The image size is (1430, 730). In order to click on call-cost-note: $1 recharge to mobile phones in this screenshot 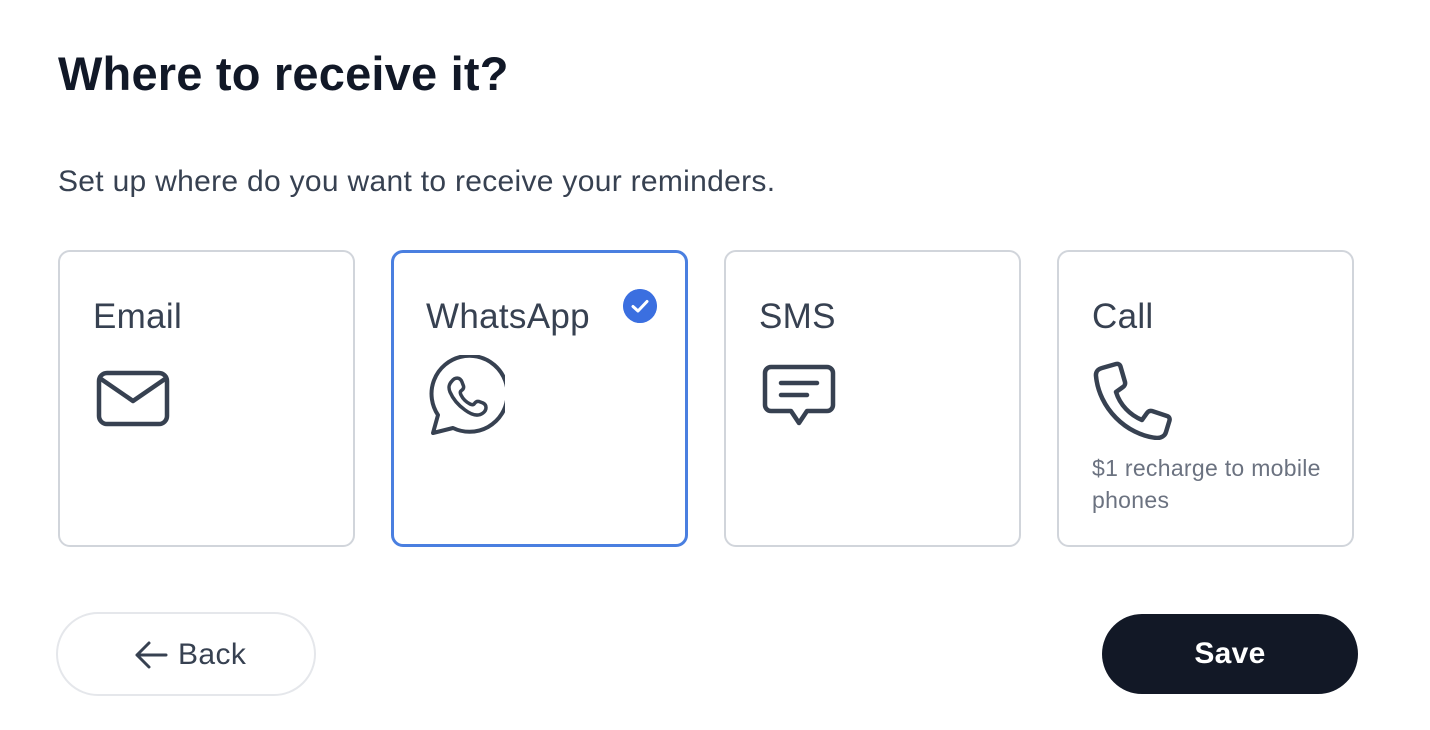, I will do `click(1206, 484)`.